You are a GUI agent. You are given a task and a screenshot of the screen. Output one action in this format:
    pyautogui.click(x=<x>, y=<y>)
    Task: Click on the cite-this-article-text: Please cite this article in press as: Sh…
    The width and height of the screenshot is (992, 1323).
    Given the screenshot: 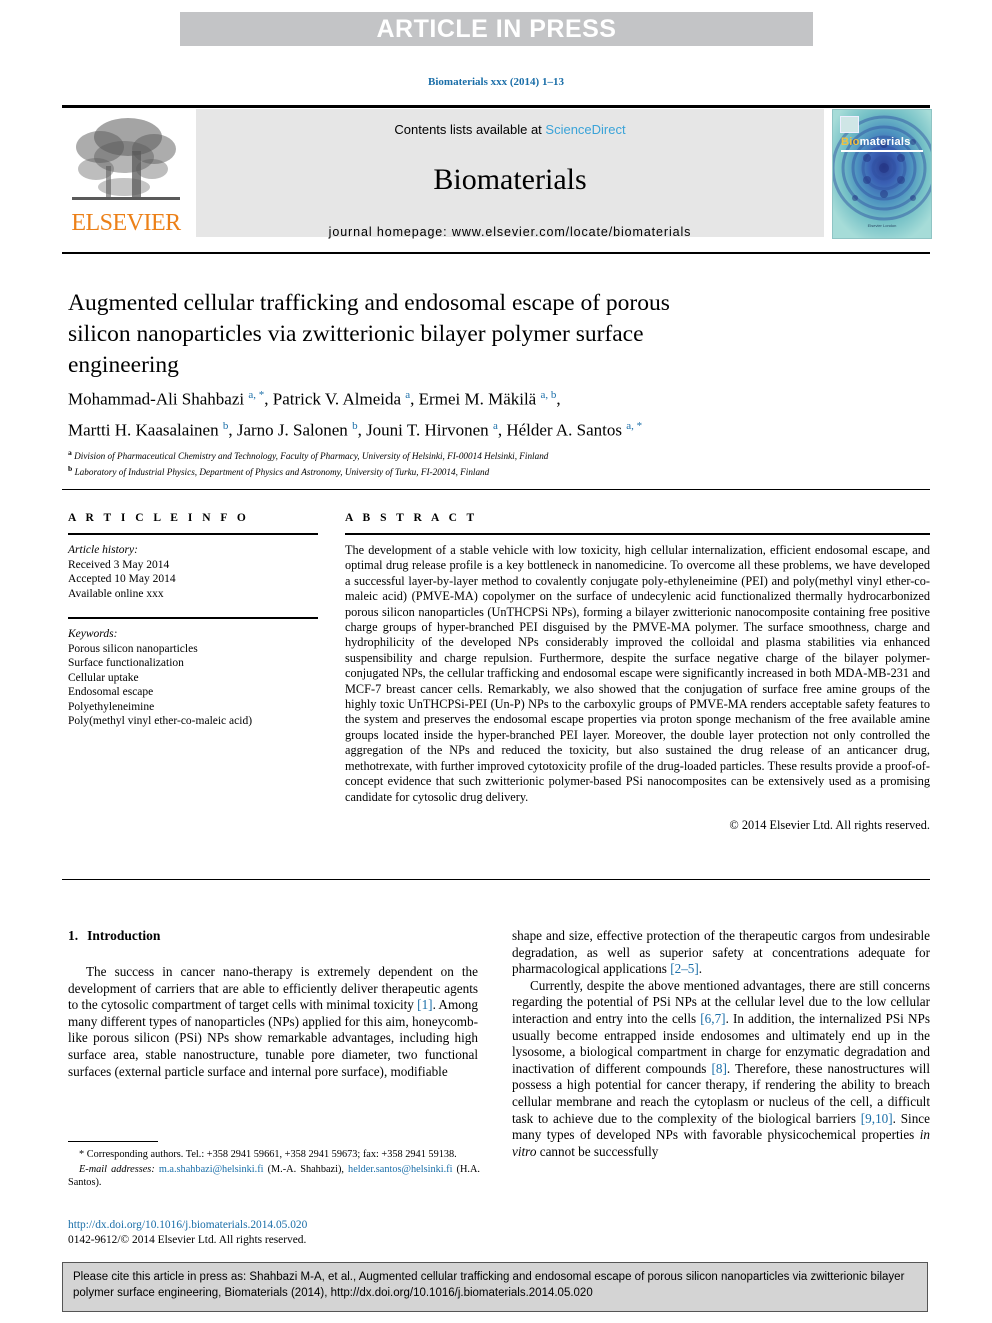 What is the action you would take?
    pyautogui.click(x=489, y=1285)
    